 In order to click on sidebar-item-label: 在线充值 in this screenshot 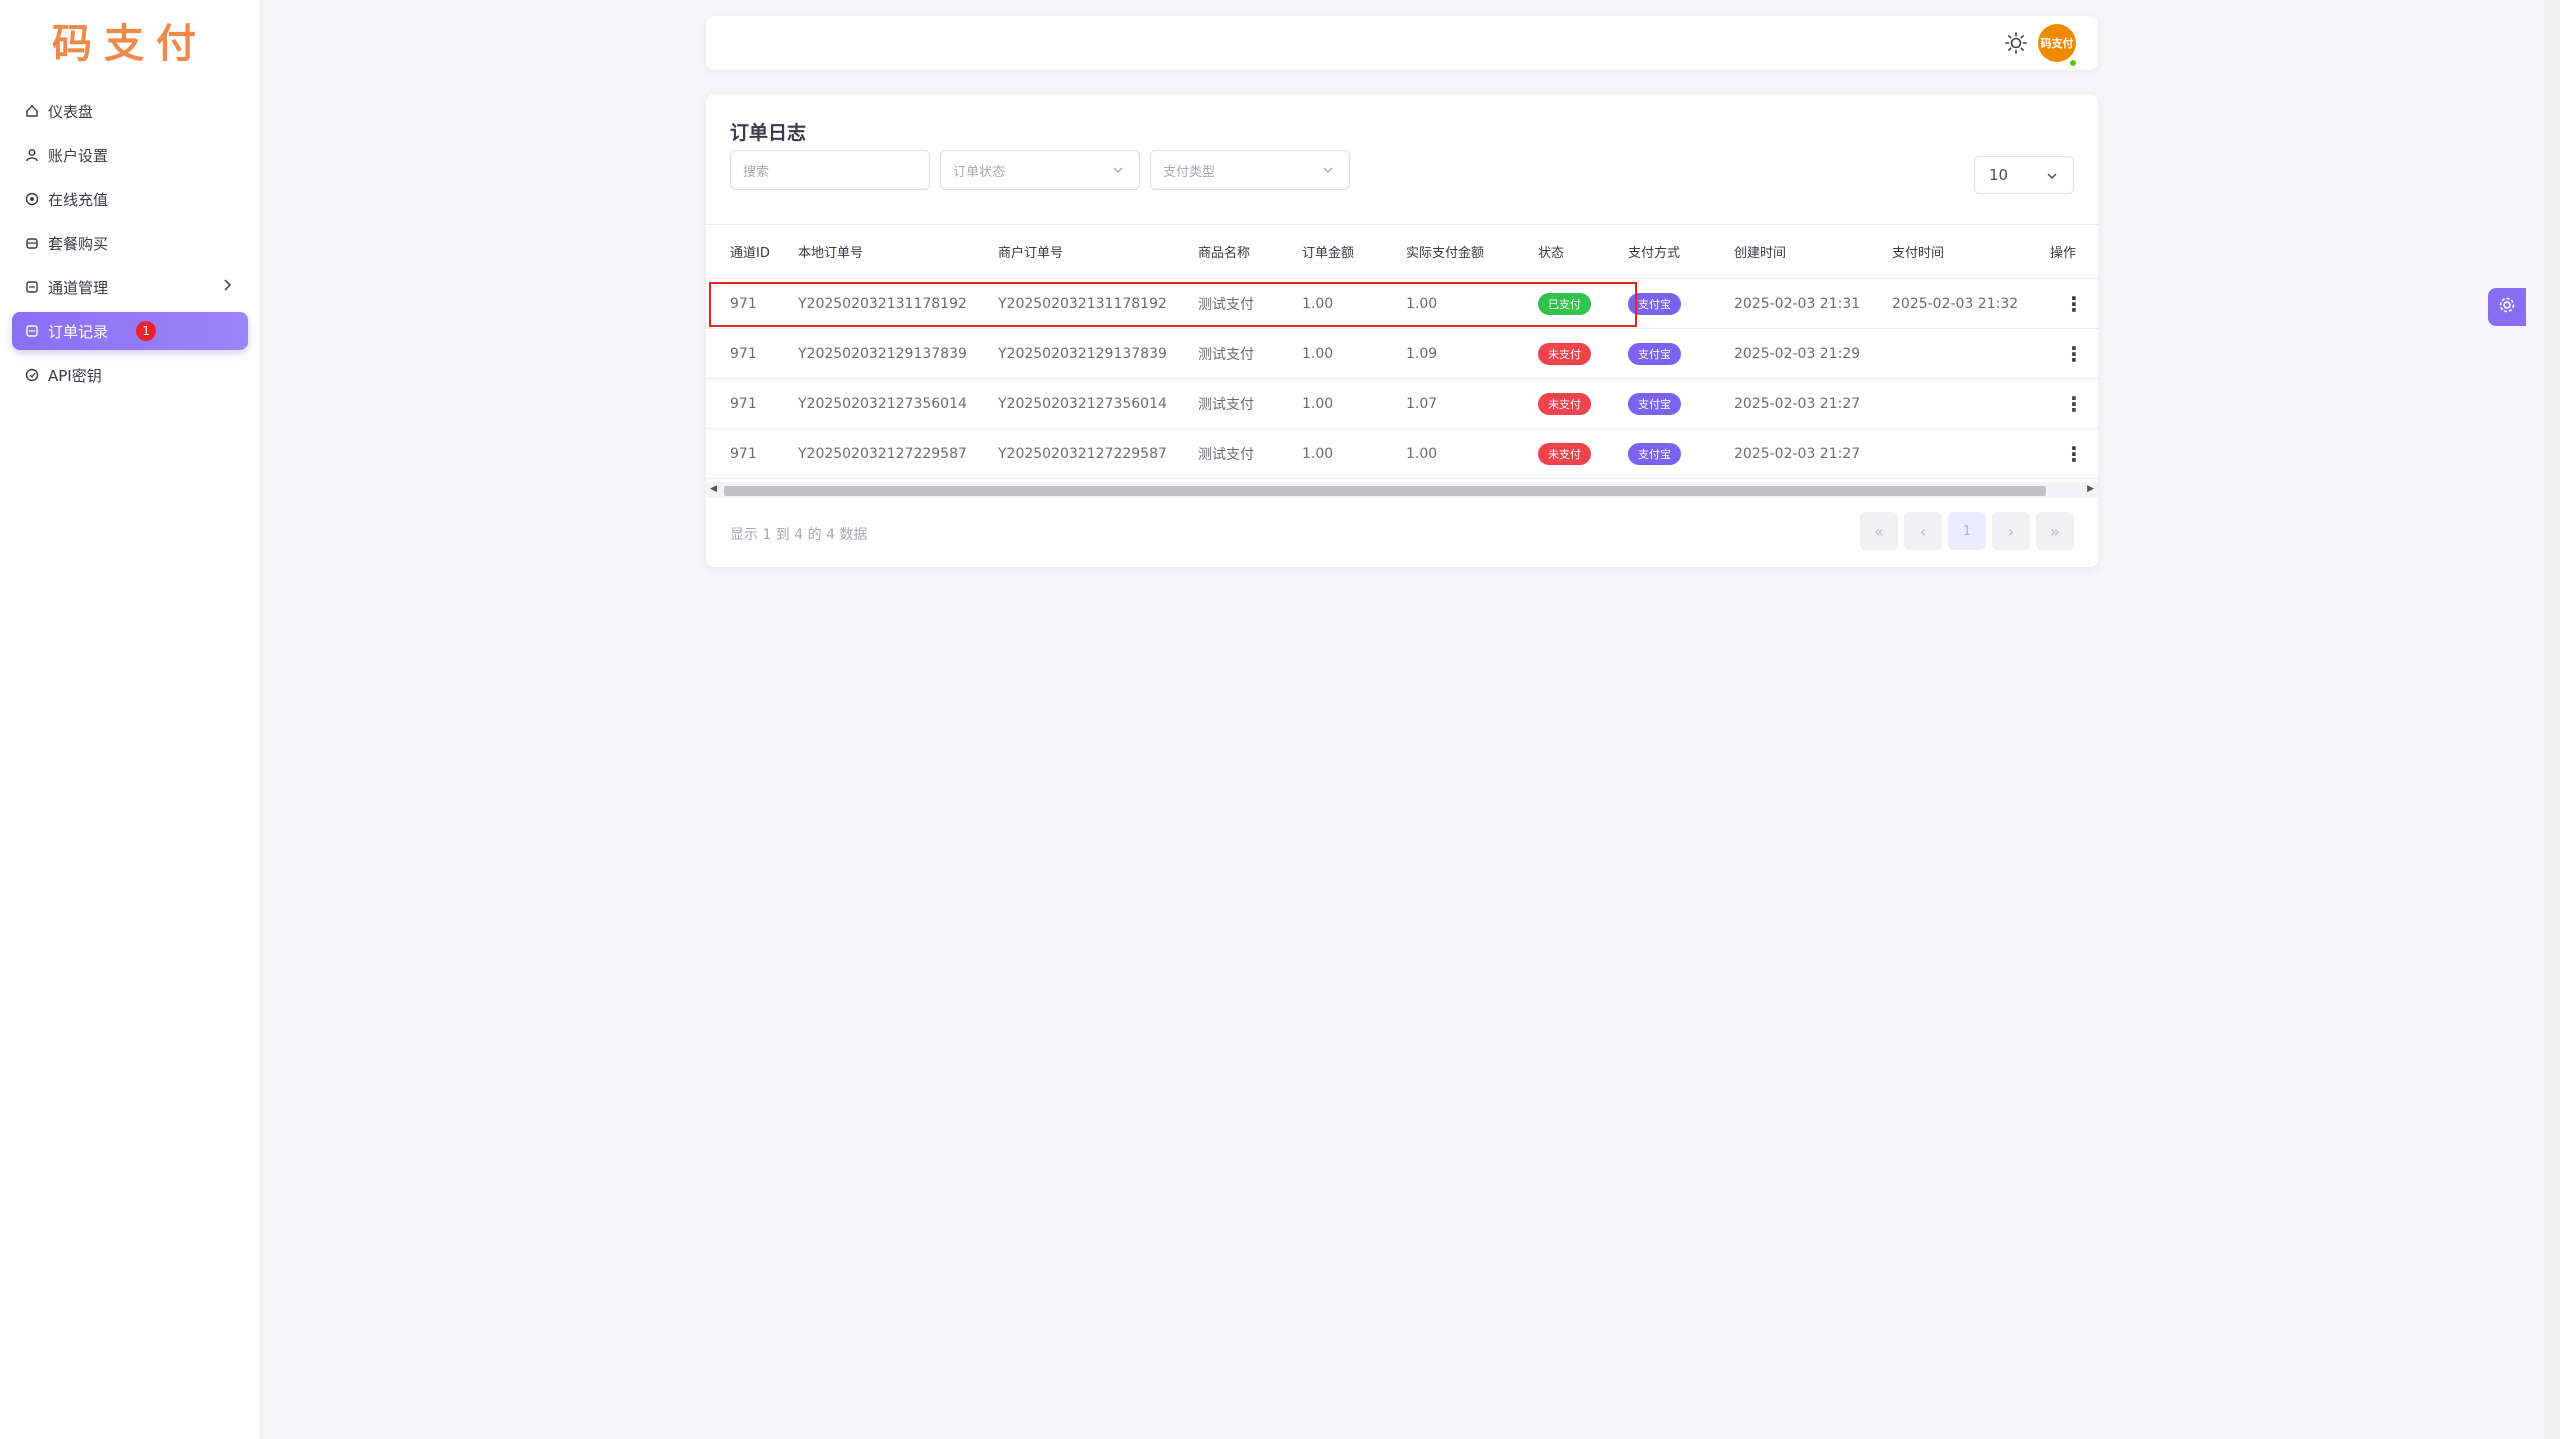, I will do `click(78, 199)`.